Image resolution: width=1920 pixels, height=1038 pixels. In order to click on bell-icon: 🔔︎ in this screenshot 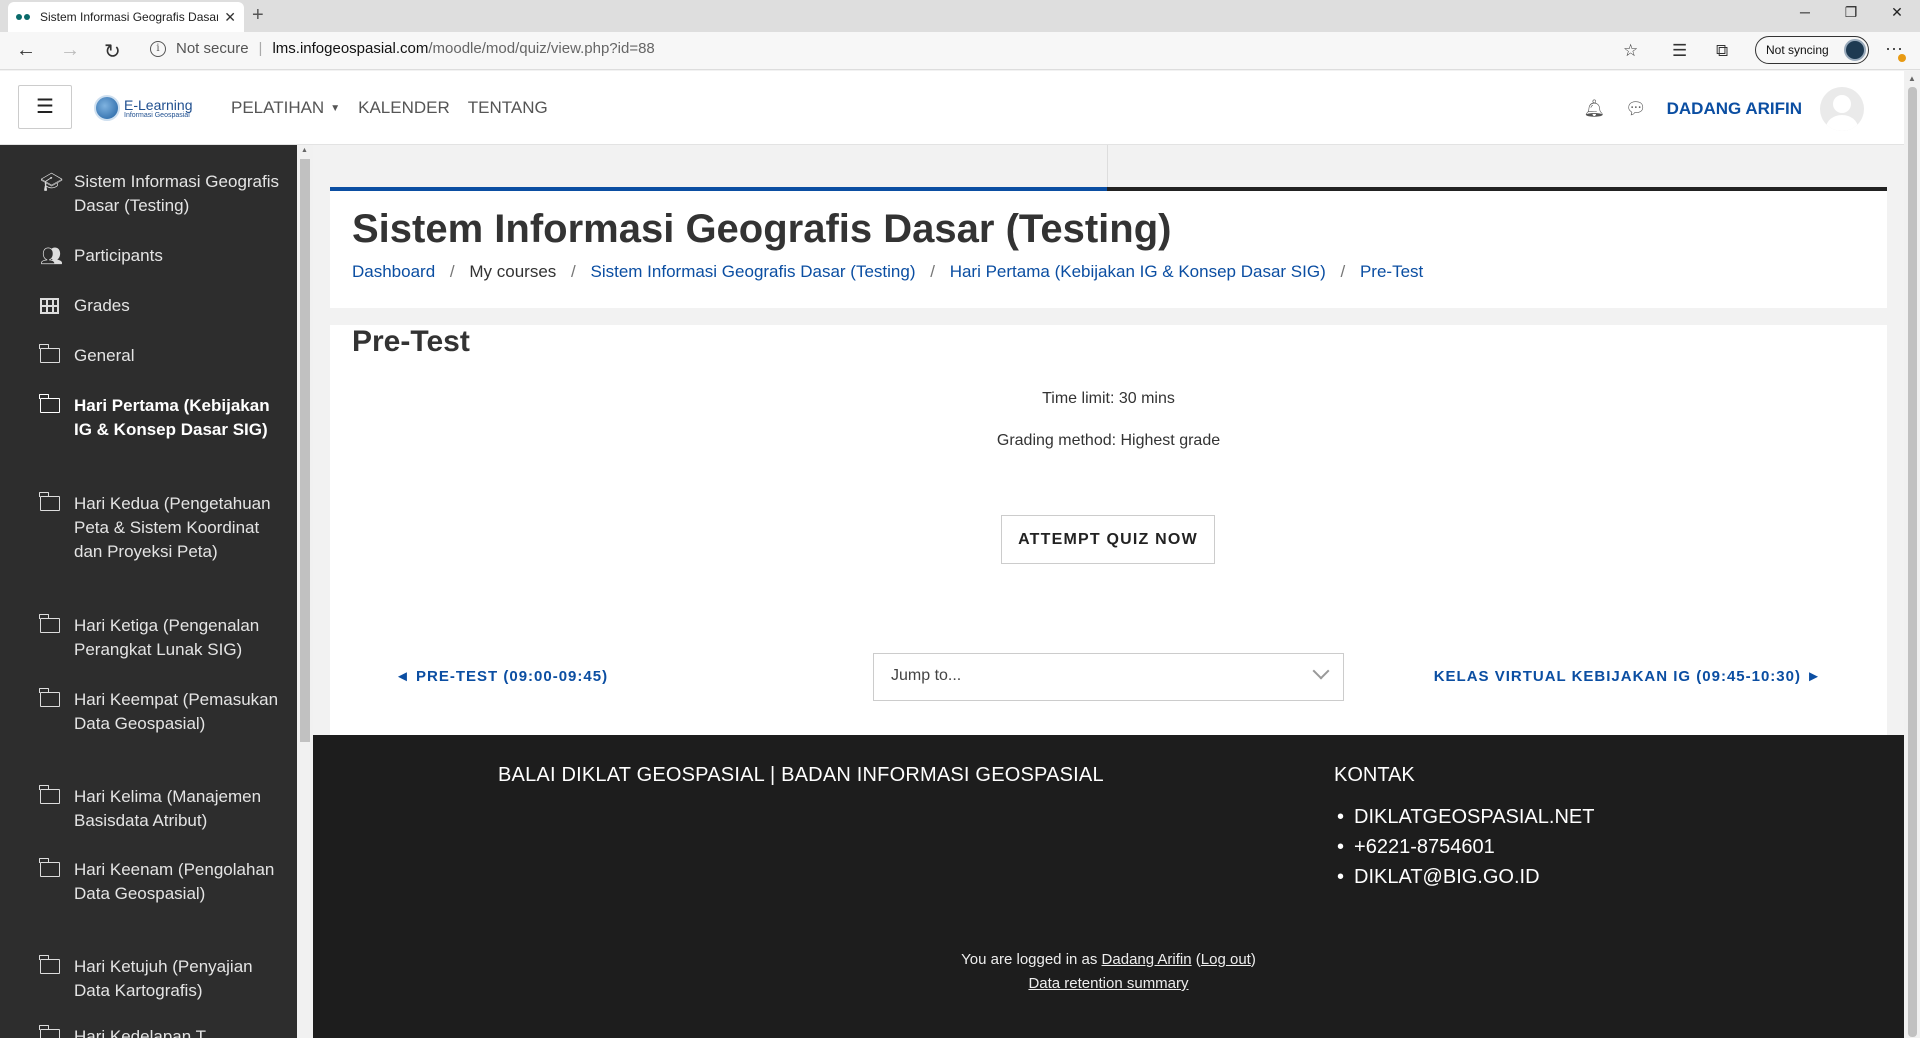, I will do `click(1594, 109)`.